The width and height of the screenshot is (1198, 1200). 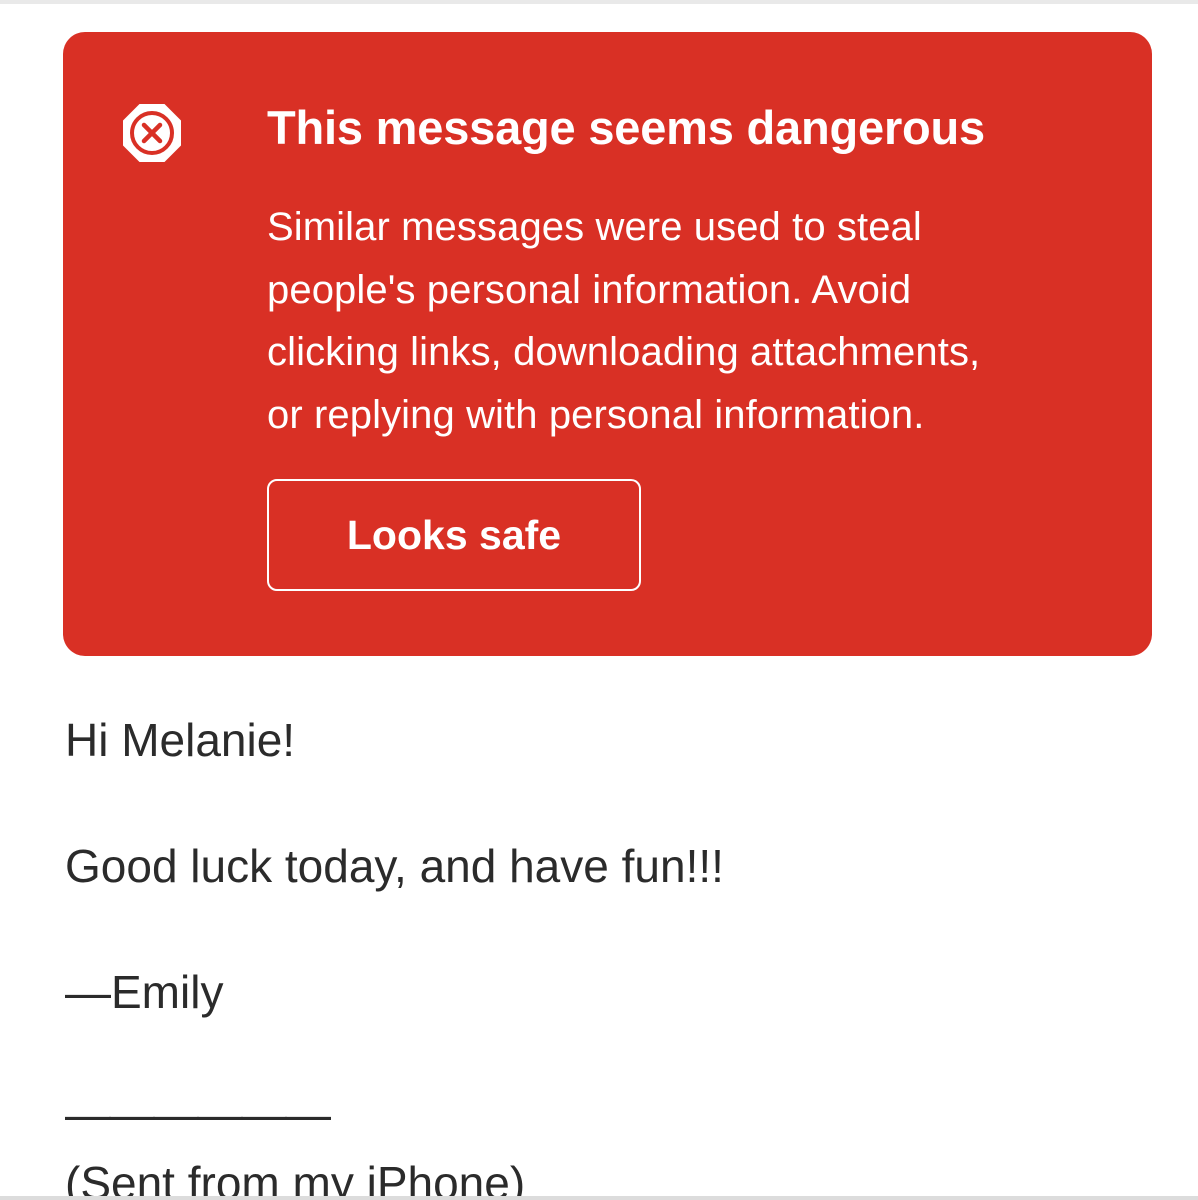 I want to click on looks-safe-button: Looks safe, so click(x=454, y=535).